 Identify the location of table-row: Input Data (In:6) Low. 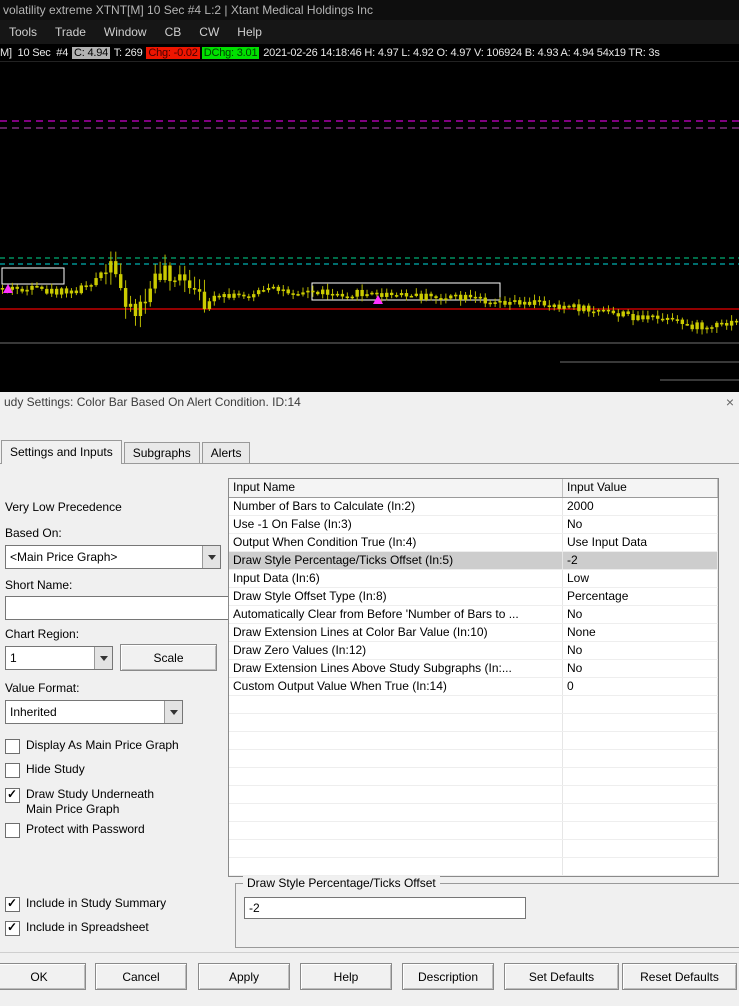
(473, 579).